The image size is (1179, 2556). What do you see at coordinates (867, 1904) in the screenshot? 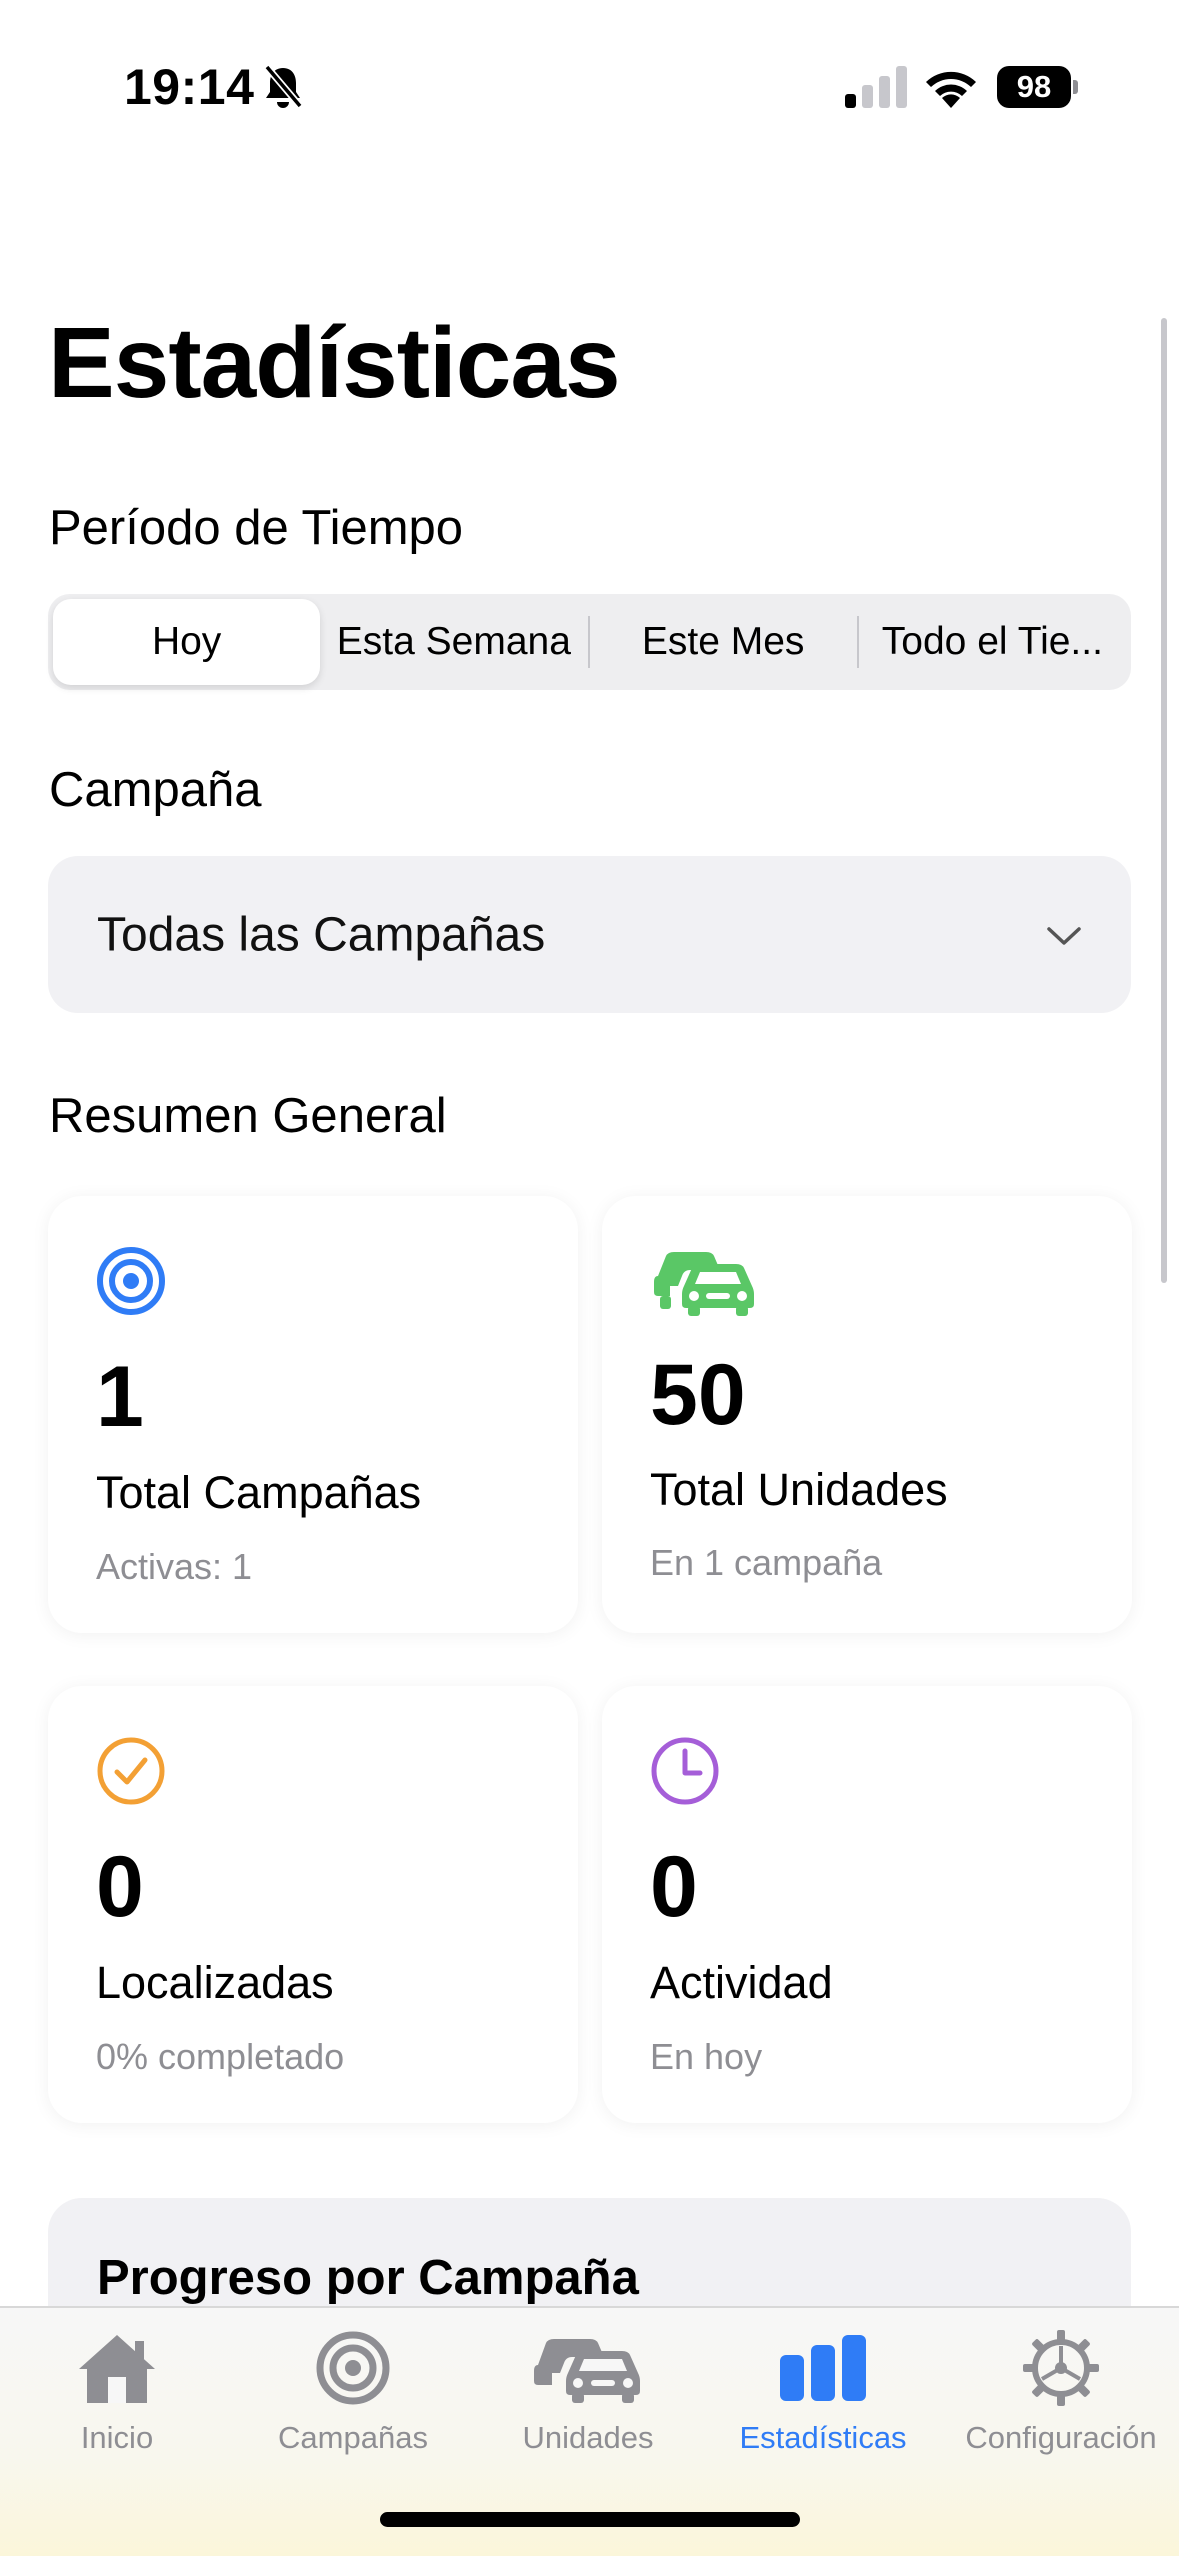
I see `stat-card-activity: 0 Actividad En hoy` at bounding box center [867, 1904].